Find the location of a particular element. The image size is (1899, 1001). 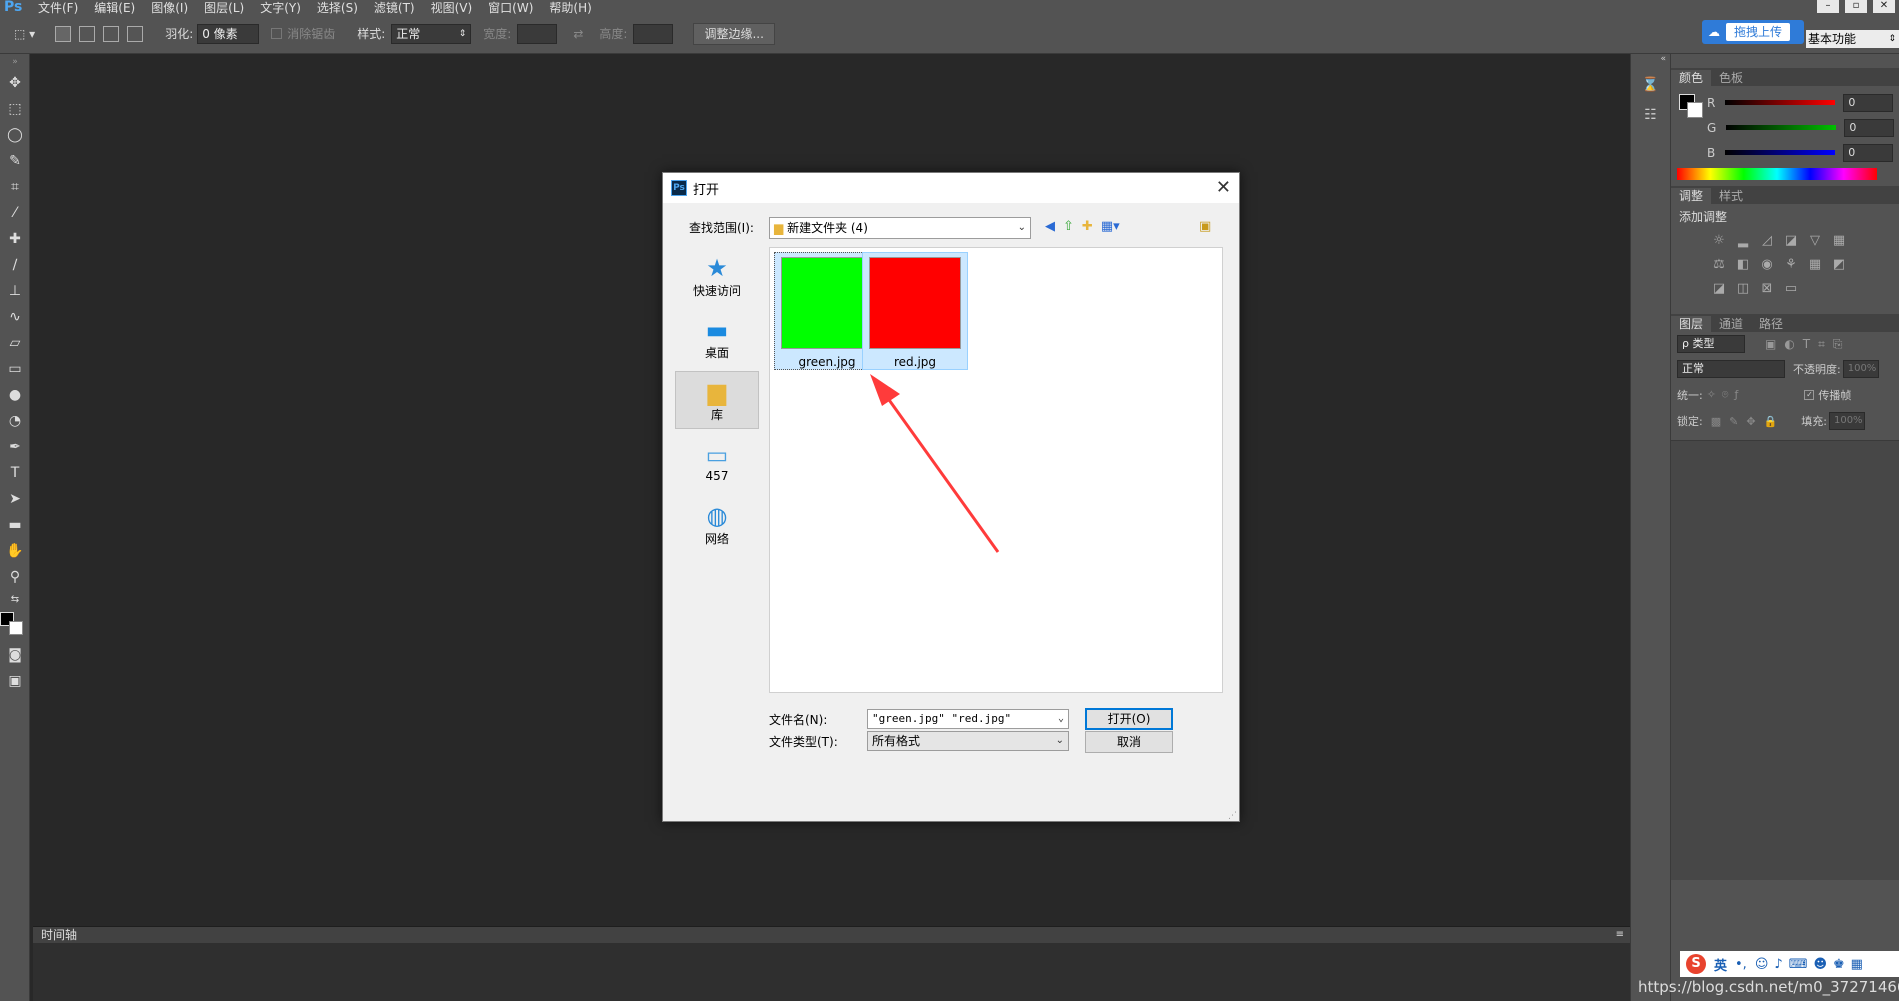

pen-tool-icon: ✒ is located at coordinates (15, 447).